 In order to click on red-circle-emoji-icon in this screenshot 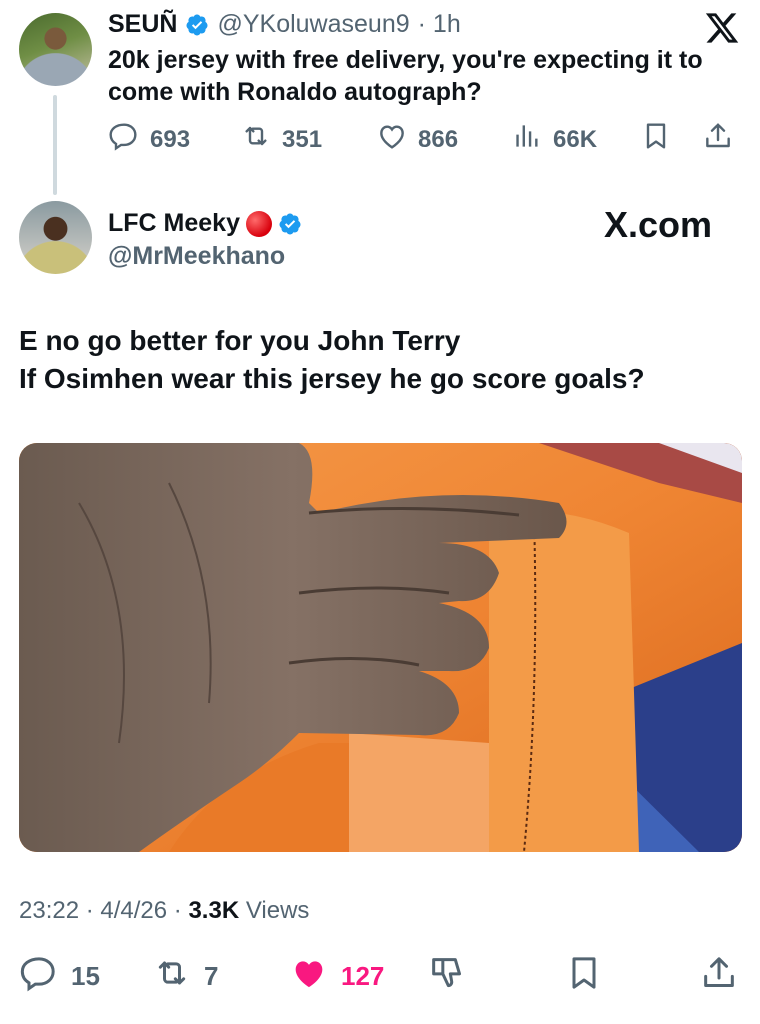, I will do `click(258, 223)`.